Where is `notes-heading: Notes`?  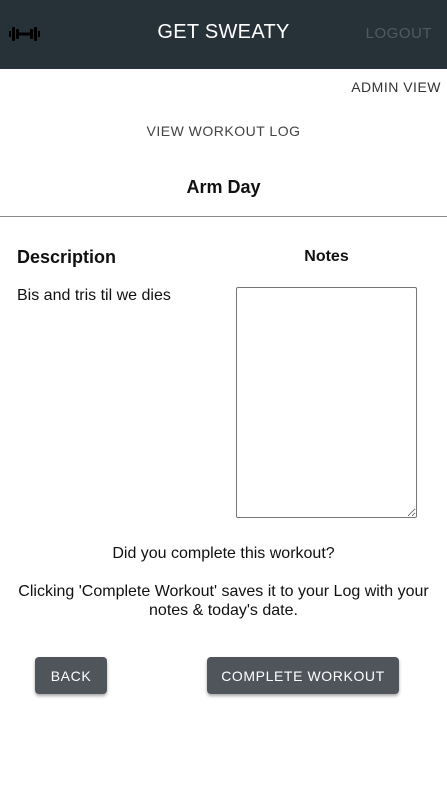 notes-heading: Notes is located at coordinates (326, 256).